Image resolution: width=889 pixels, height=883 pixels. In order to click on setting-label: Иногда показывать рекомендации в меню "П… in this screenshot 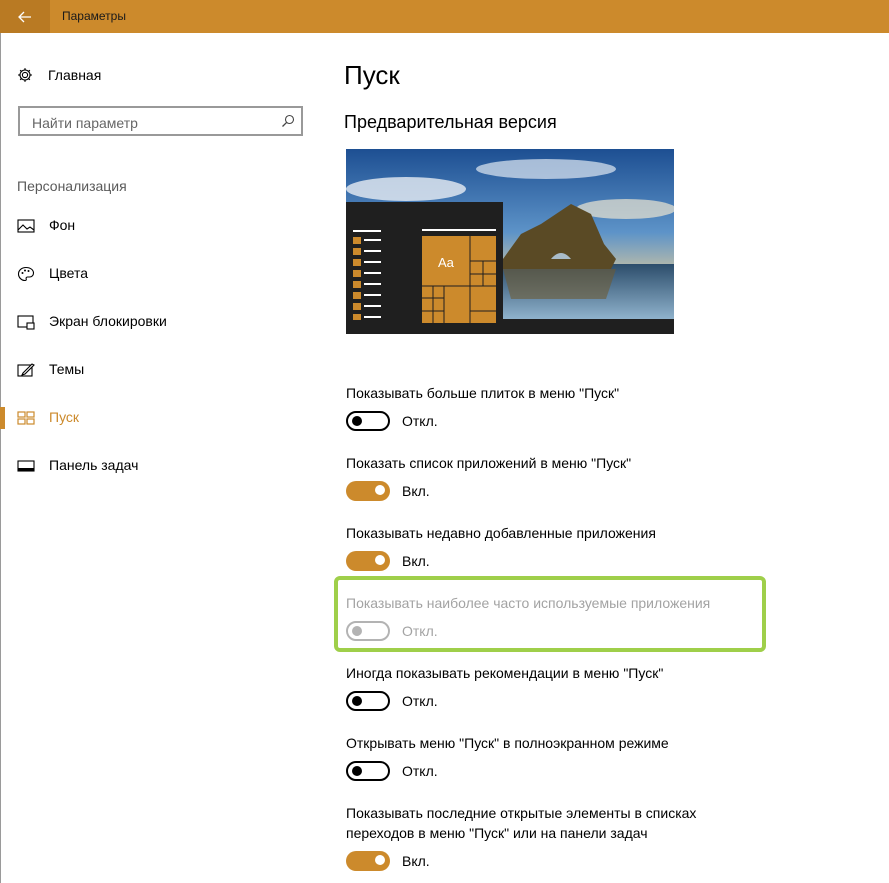, I will do `click(505, 673)`.